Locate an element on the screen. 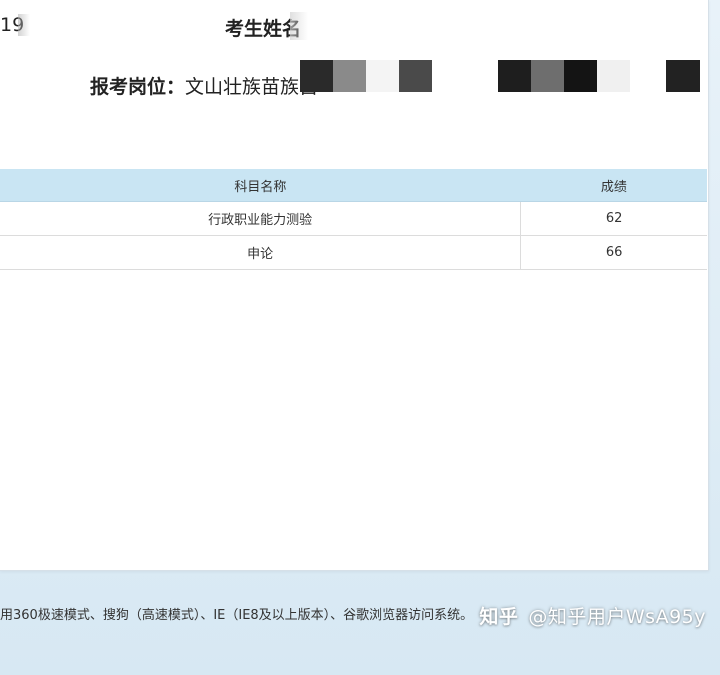  watermark: 知乎 @知乎用户WsA95y is located at coordinates (592, 615).